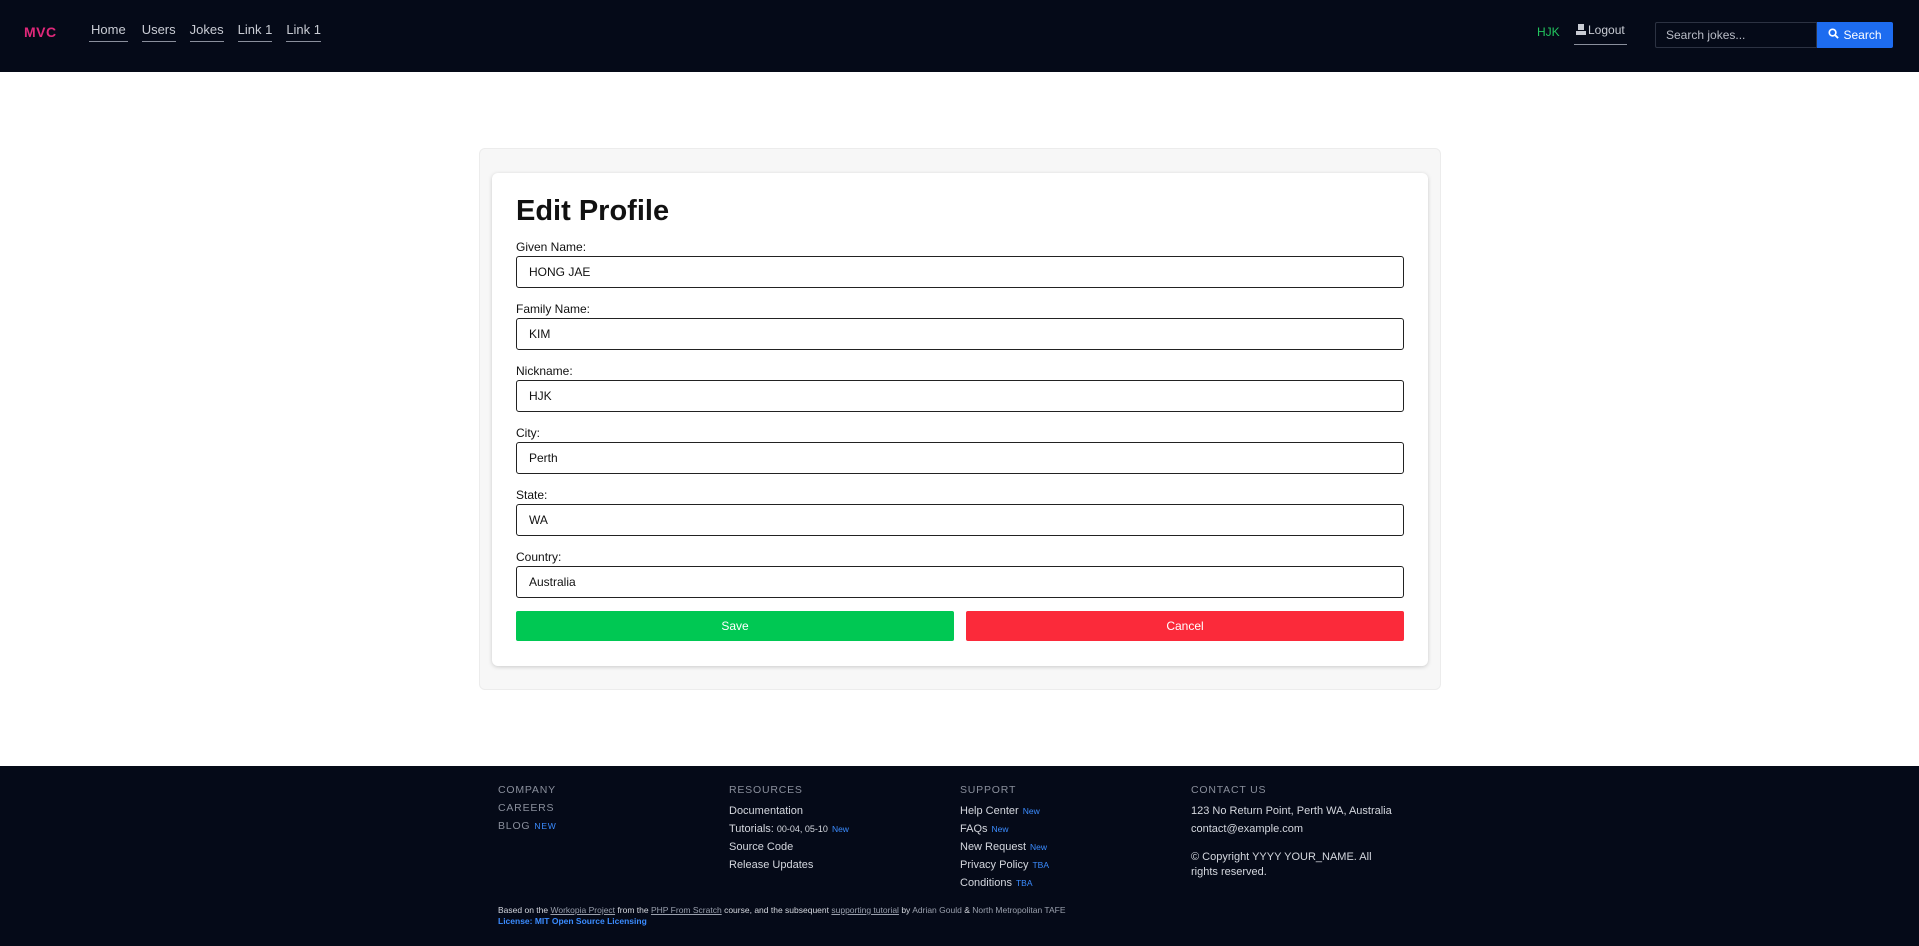  What do you see at coordinates (993, 847) in the screenshot?
I see `new-request-label: New Request` at bounding box center [993, 847].